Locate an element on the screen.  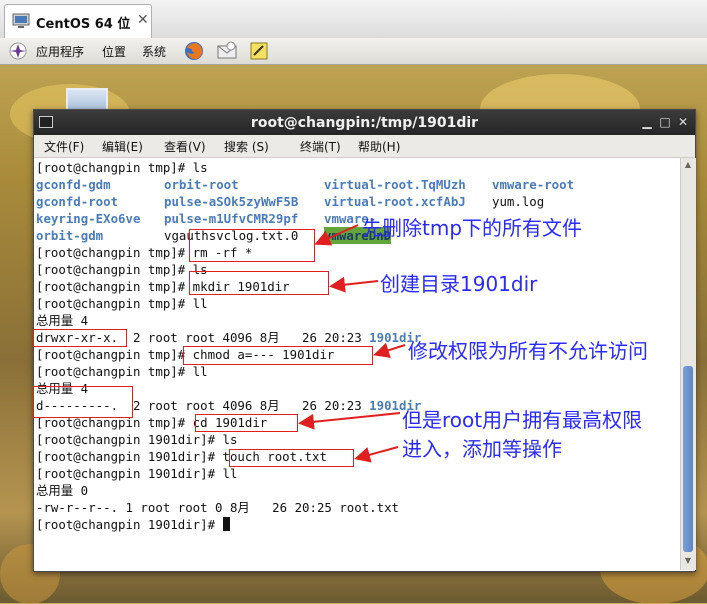
terminal-line: 总用量 4 is located at coordinates (62, 320).